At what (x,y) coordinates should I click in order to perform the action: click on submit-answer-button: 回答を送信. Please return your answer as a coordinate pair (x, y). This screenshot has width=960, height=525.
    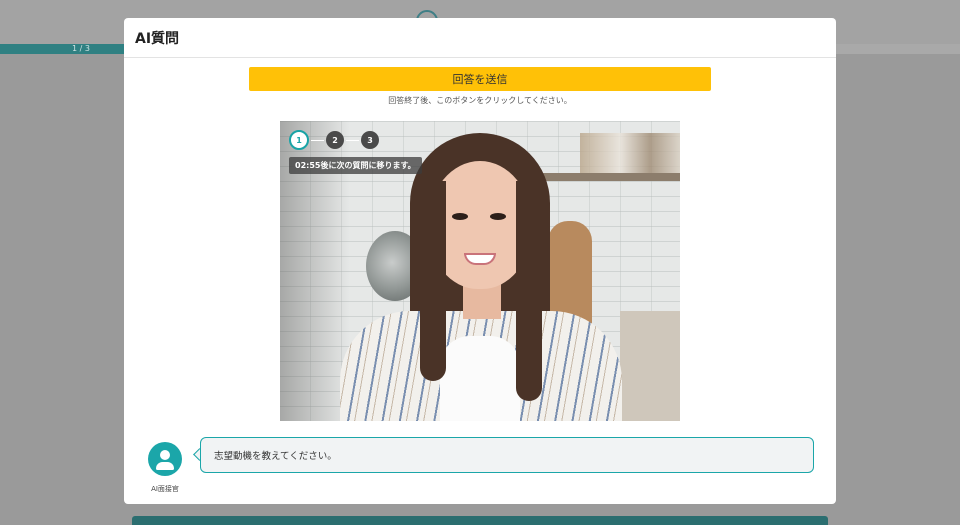
    Looking at the image, I should click on (480, 79).